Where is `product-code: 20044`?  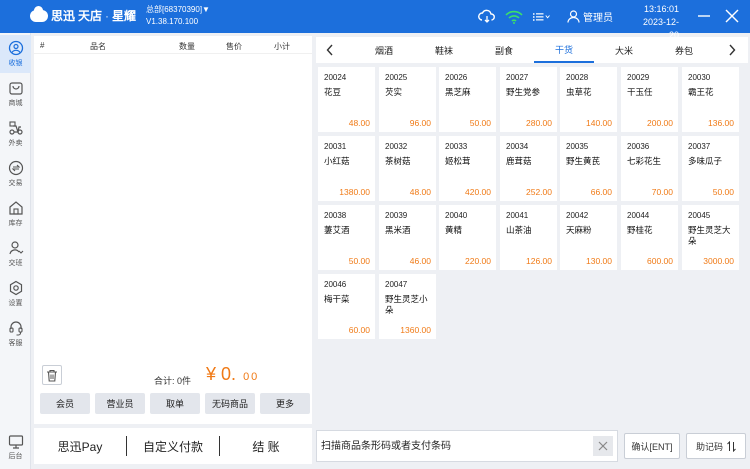 product-code: 20044 is located at coordinates (638, 215).